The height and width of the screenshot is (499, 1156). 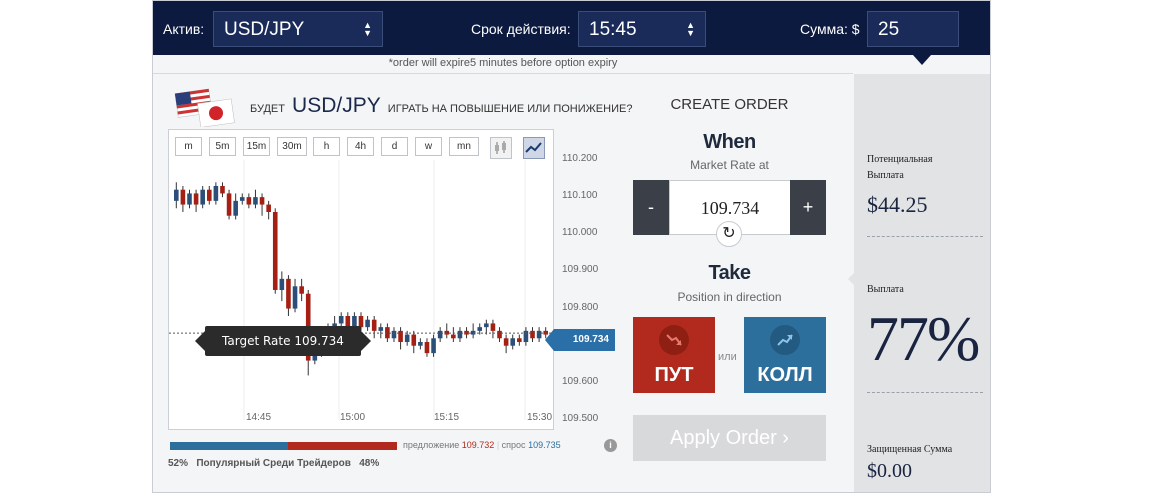 What do you see at coordinates (729, 273) in the screenshot?
I see `take-title: Take` at bounding box center [729, 273].